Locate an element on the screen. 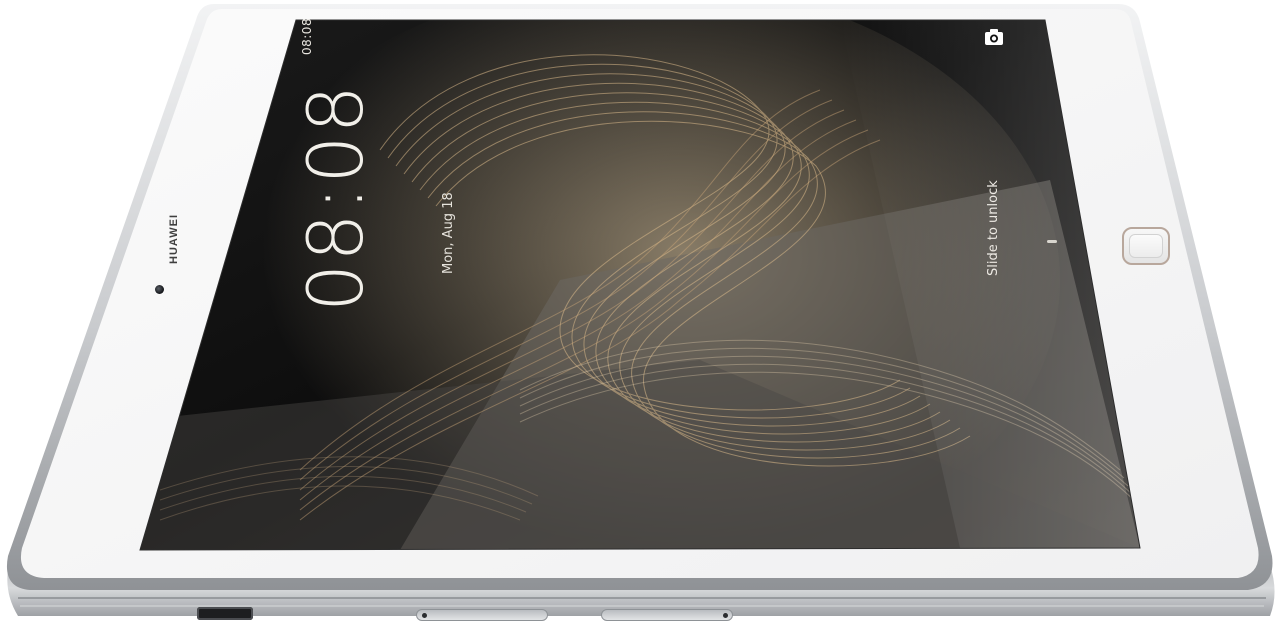 Image resolution: width=1280 pixels, height=632 pixels. slide-to-unlock-hint: Slide to unlock is located at coordinates (993, 228).